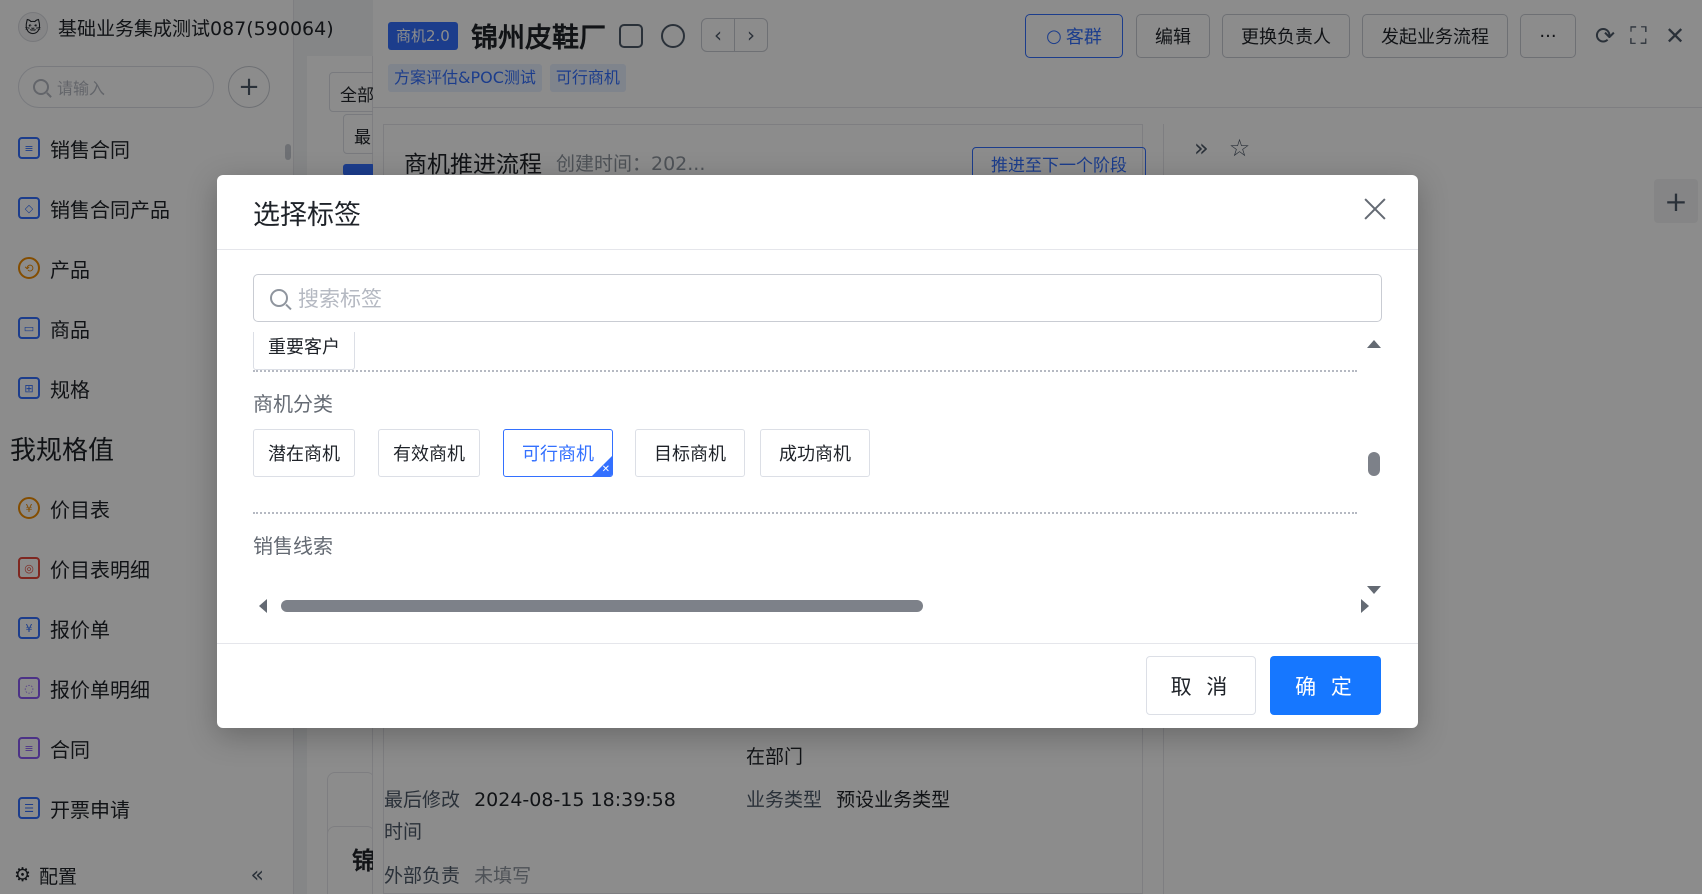 The image size is (1702, 894). Describe the element at coordinates (1374, 590) in the screenshot. I see `scroll-down-arrow-icon` at that location.